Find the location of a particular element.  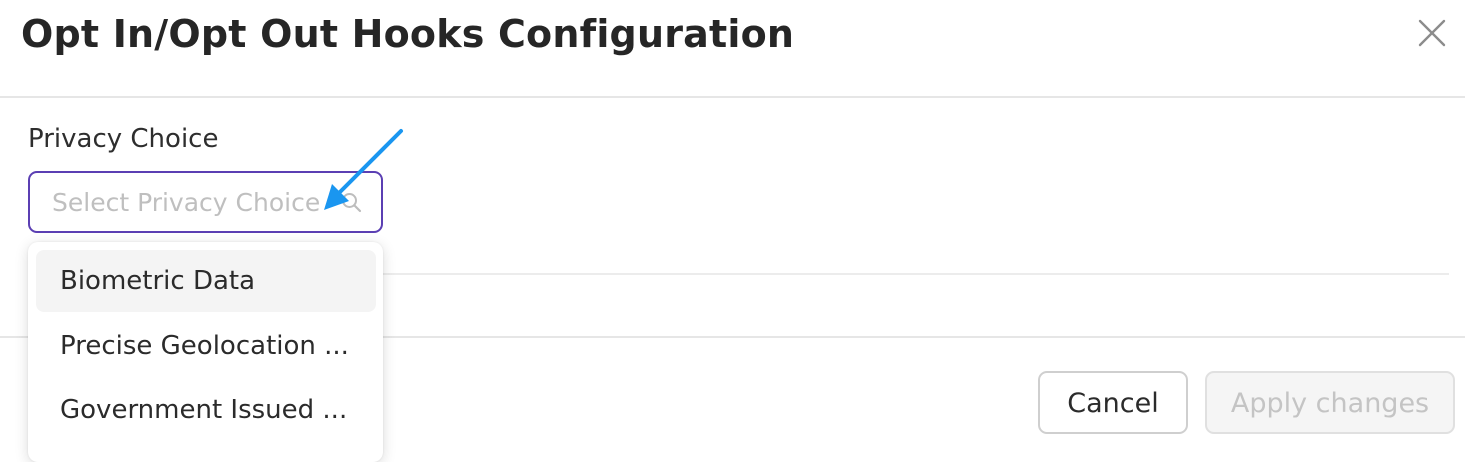

close-button is located at coordinates (1432, 33).